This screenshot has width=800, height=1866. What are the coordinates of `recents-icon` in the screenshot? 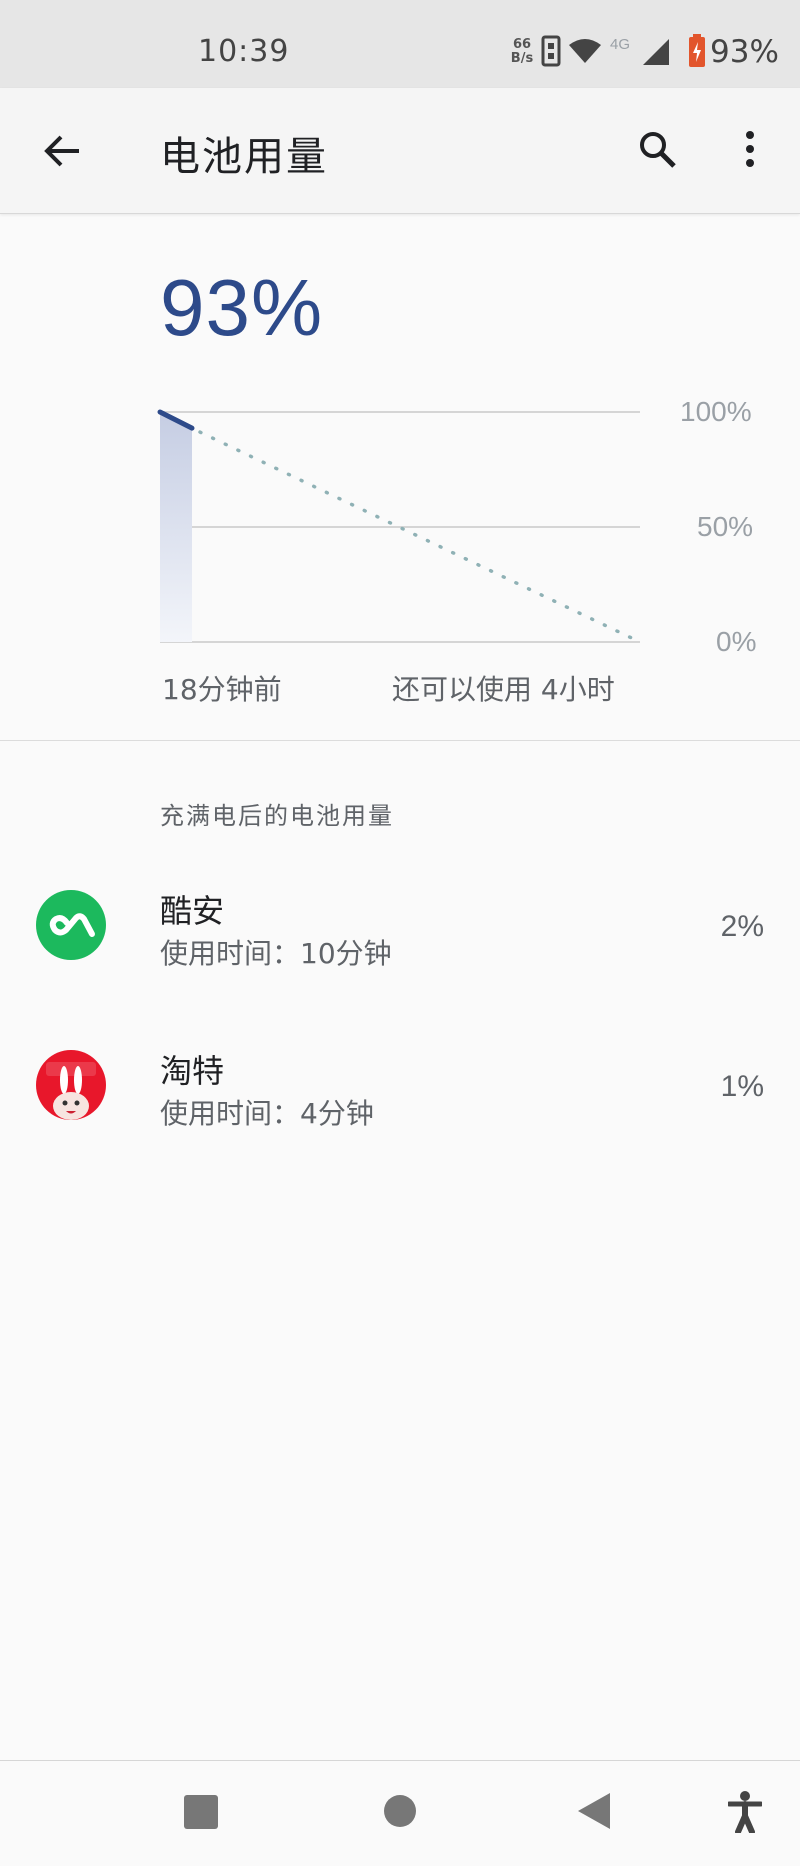 It's located at (201, 1812).